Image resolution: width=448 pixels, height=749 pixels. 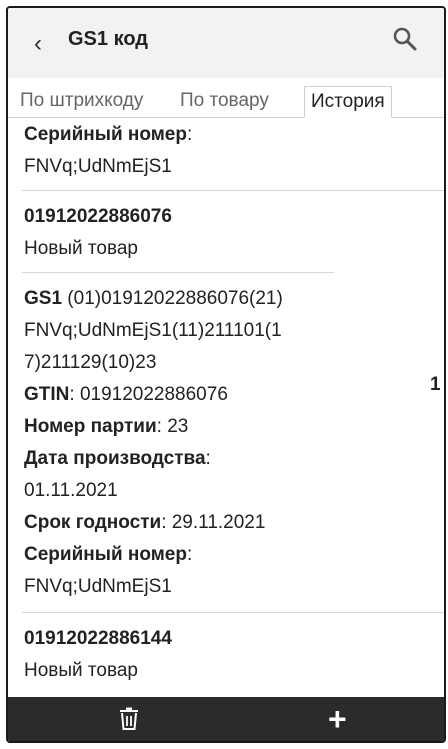 I want to click on quantity-value: 1, so click(x=435, y=384).